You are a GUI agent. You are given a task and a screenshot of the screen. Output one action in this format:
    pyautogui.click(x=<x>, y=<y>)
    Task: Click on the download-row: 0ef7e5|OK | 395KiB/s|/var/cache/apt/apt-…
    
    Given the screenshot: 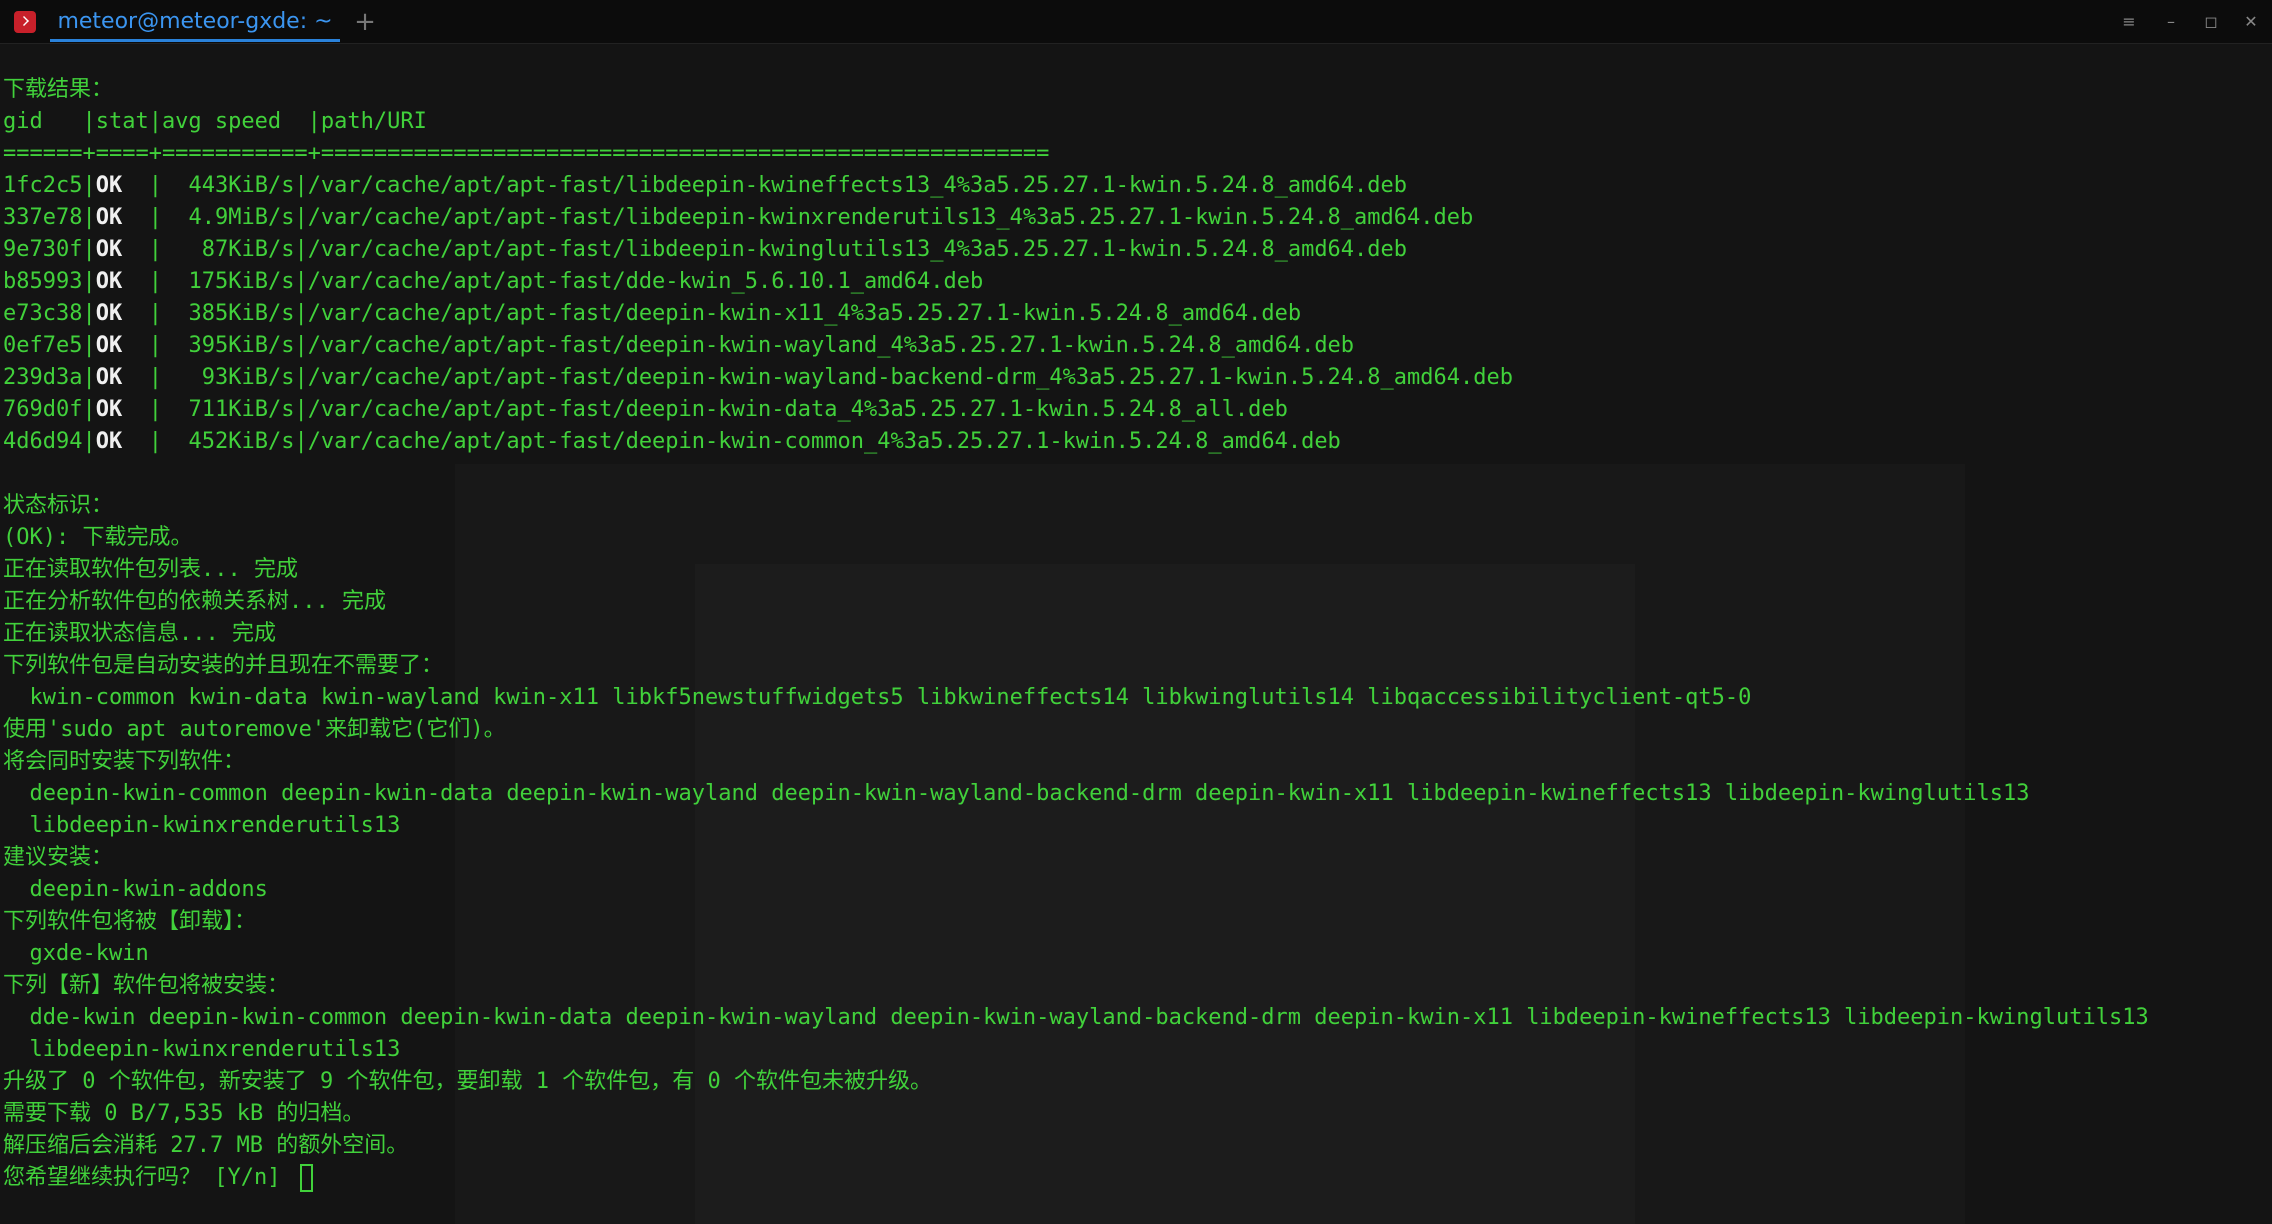 What is the action you would take?
    pyautogui.click(x=679, y=345)
    